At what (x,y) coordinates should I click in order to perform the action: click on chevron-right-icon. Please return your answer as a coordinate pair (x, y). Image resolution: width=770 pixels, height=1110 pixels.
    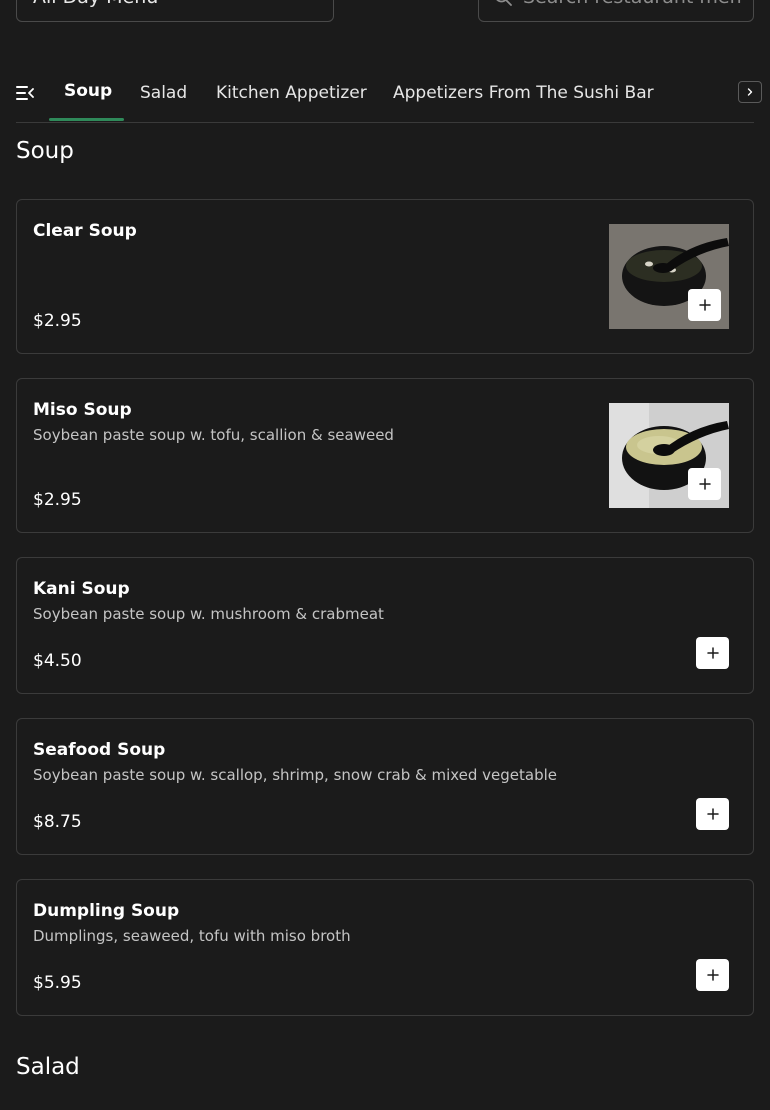
    Looking at the image, I should click on (750, 92).